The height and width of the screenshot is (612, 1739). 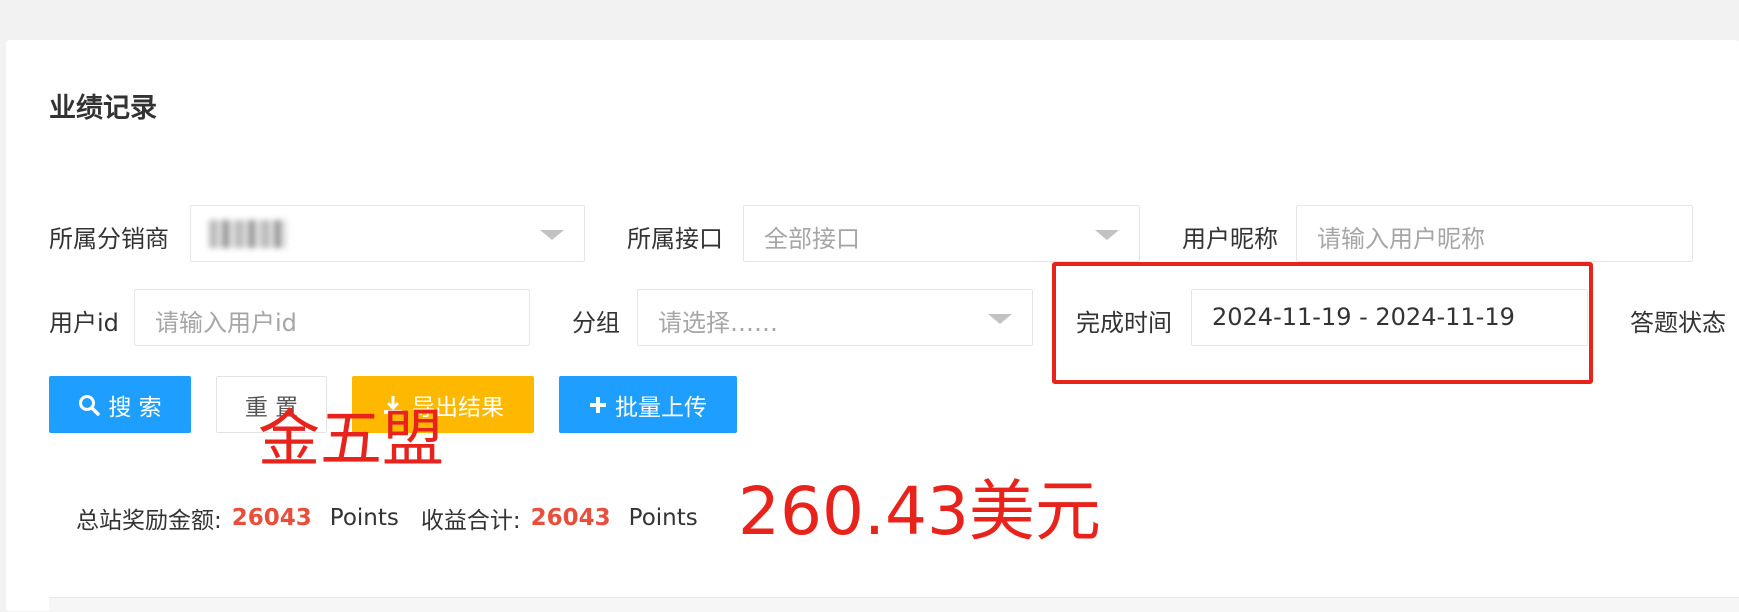 I want to click on summary-row: 总站奖励金额: 26043 Points 收益合计: 26043 Points, so click(x=387, y=518).